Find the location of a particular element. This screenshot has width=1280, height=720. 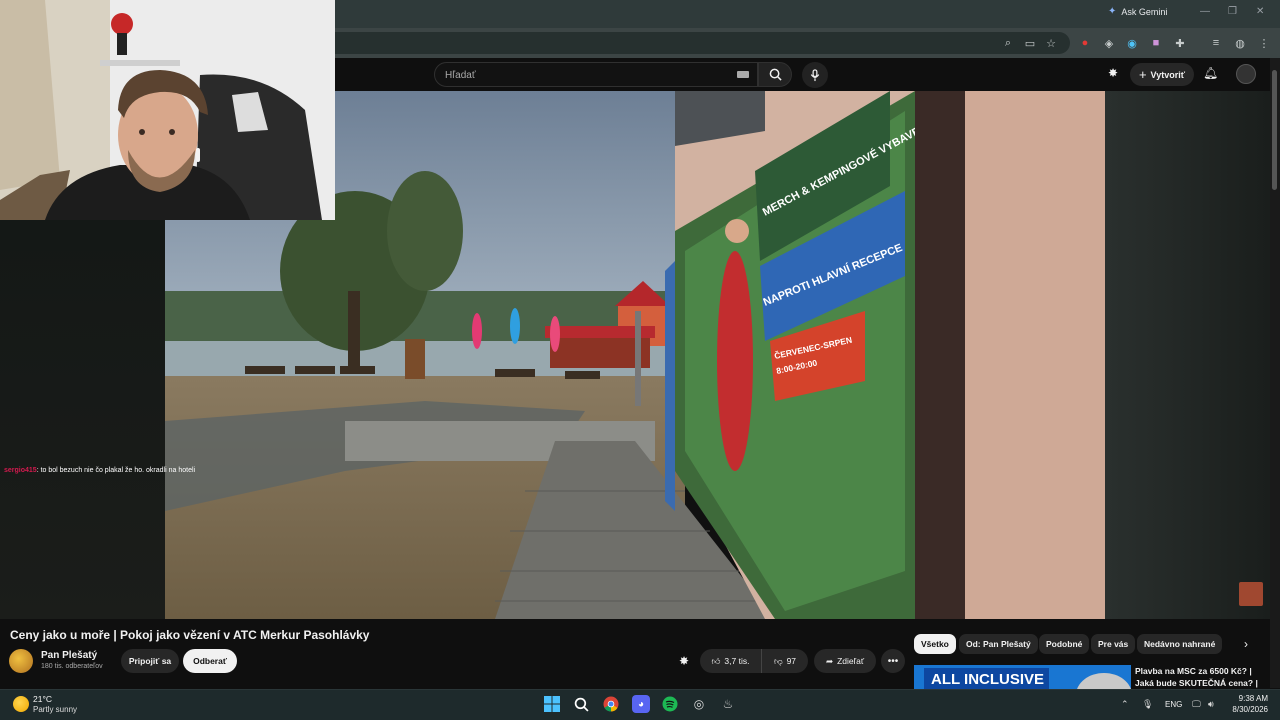

chevron-right-icon: › is located at coordinates (1246, 644).